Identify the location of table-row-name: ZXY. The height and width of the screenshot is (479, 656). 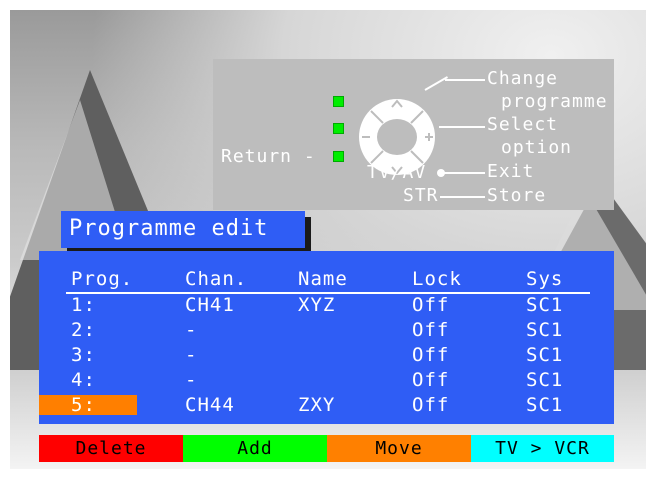
(316, 405).